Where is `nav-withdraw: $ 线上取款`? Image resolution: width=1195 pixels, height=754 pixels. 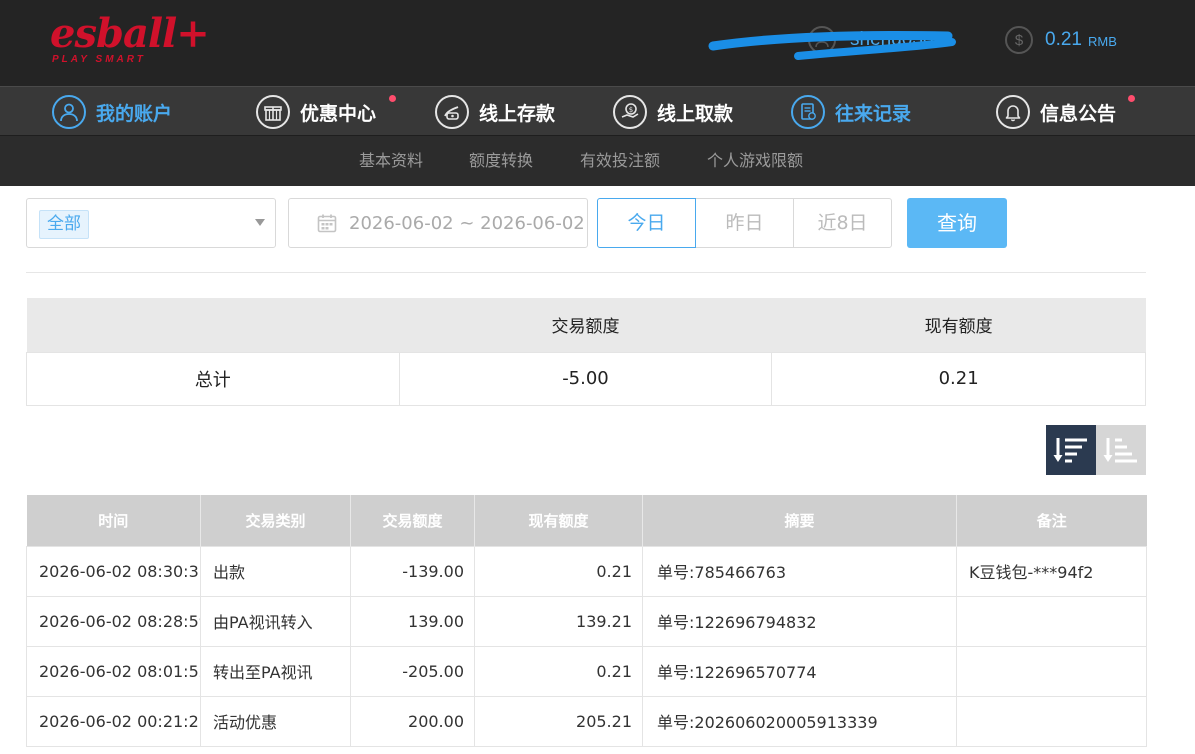 nav-withdraw: $ 线上取款 is located at coordinates (673, 112).